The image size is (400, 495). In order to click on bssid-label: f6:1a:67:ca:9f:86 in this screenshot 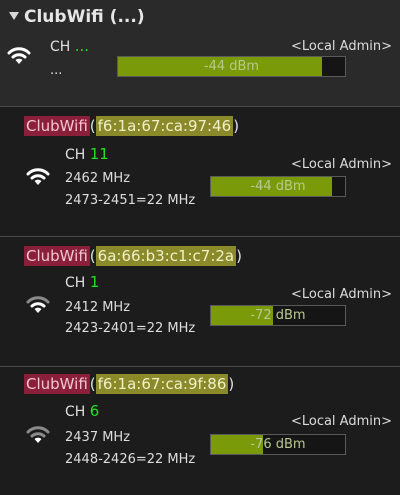, I will do `click(162, 384)`.